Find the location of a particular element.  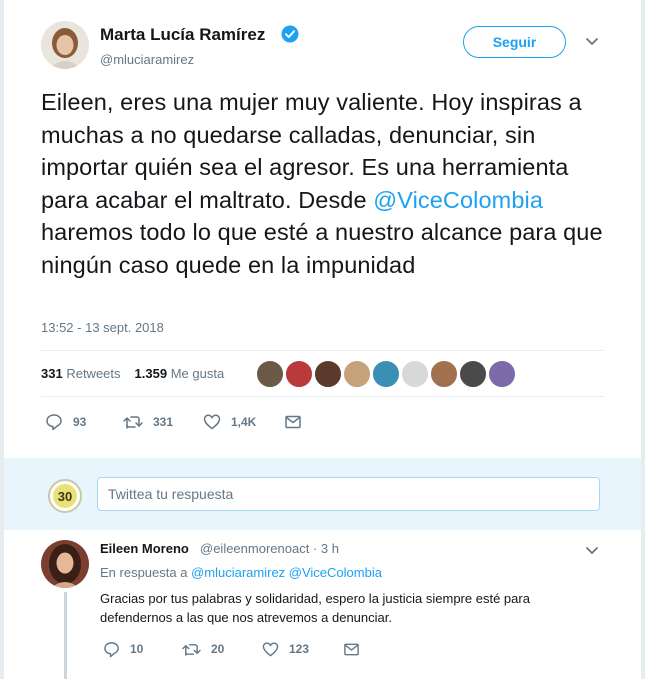

retweets-label: Retweets is located at coordinates (93, 373).